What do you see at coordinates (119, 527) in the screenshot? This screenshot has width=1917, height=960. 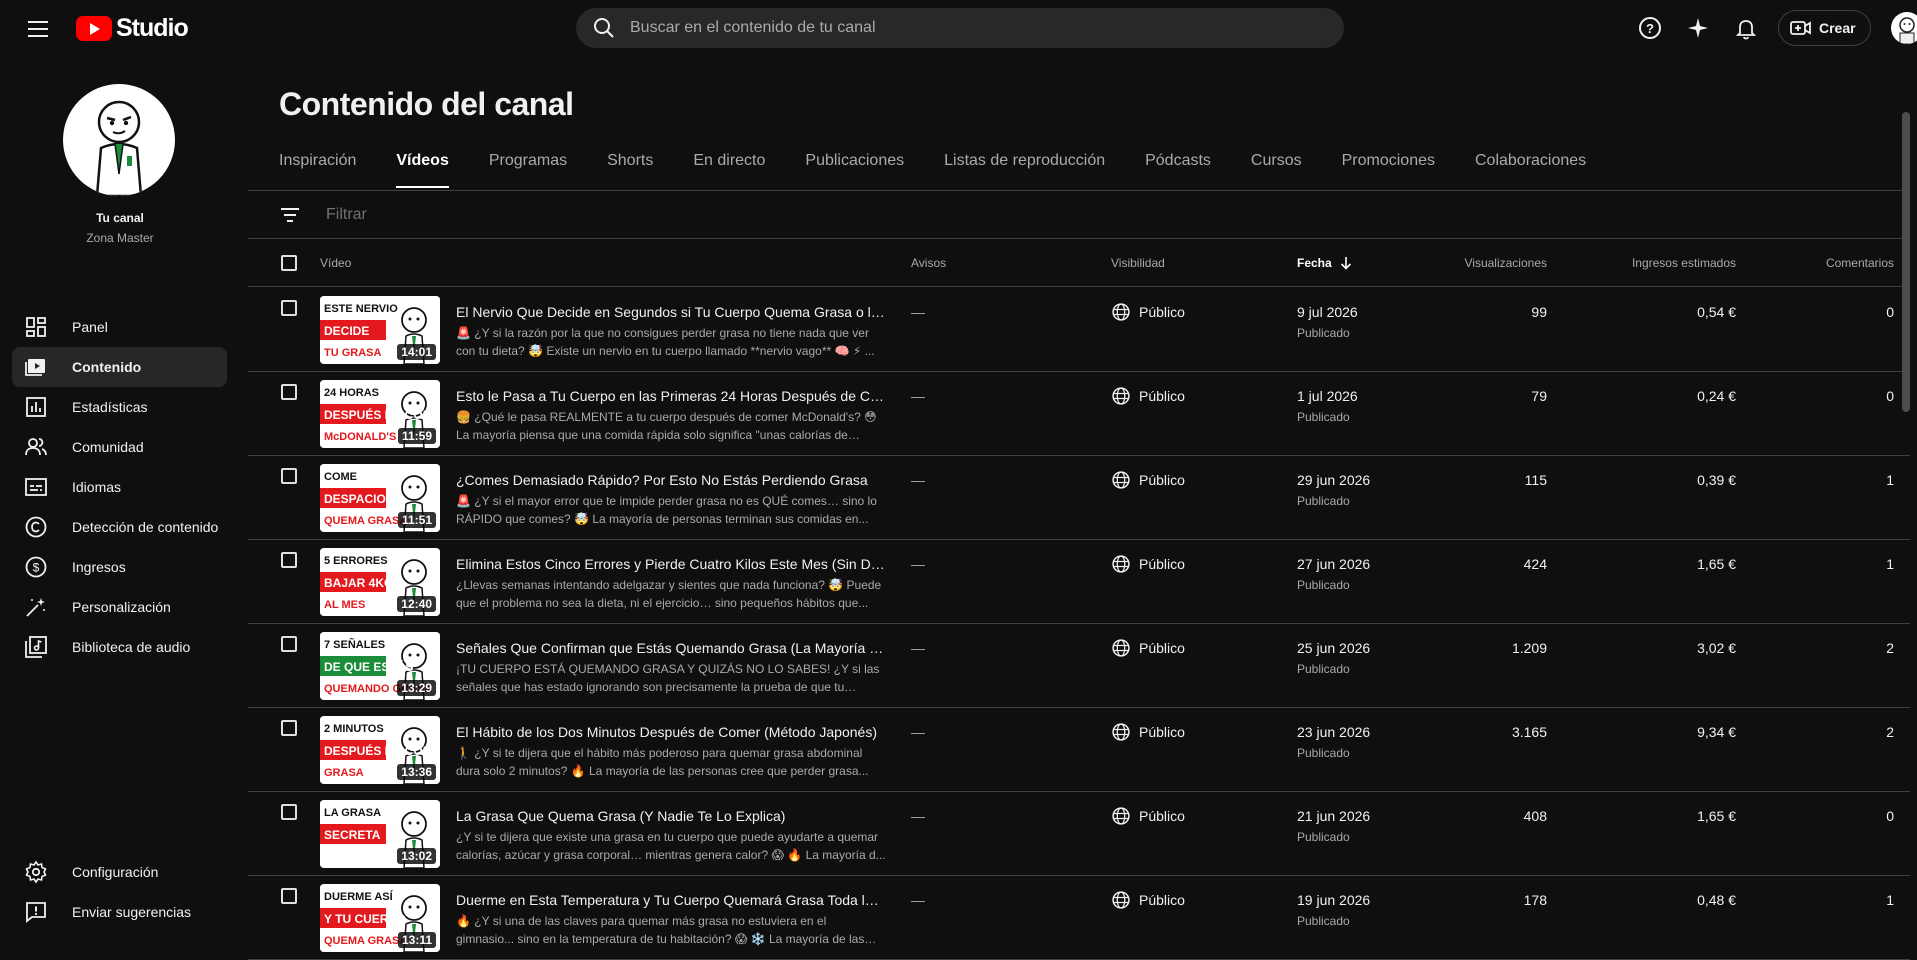 I see `sidebar-item-content-detection: Detección de contenido` at bounding box center [119, 527].